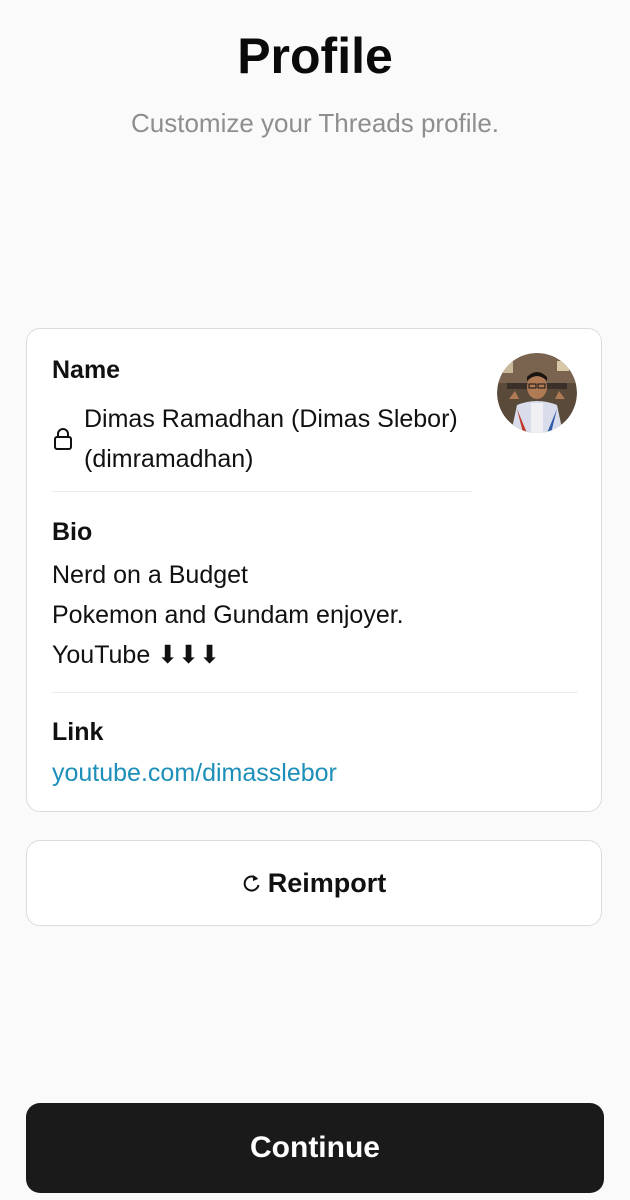 The width and height of the screenshot is (630, 1200). I want to click on continue-button: Continue, so click(315, 1148).